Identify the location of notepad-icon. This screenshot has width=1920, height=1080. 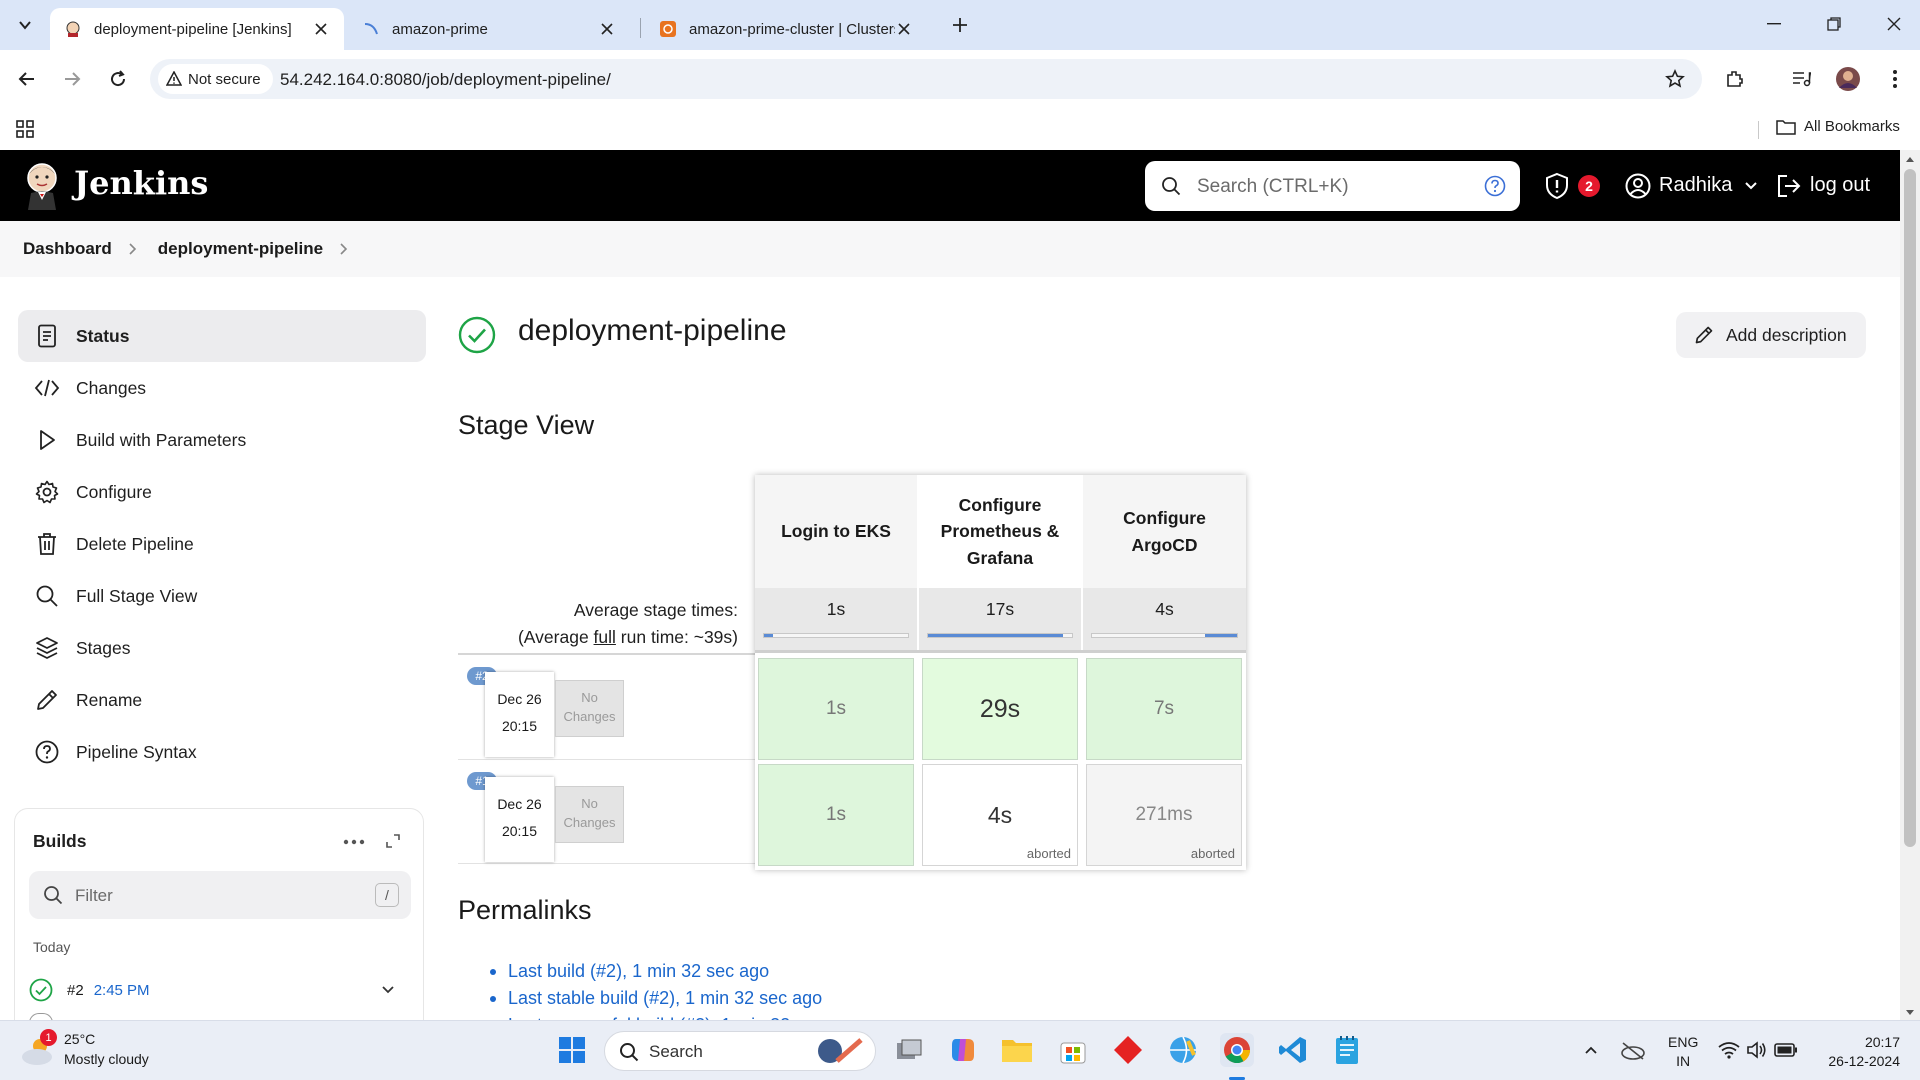
(1347, 1050).